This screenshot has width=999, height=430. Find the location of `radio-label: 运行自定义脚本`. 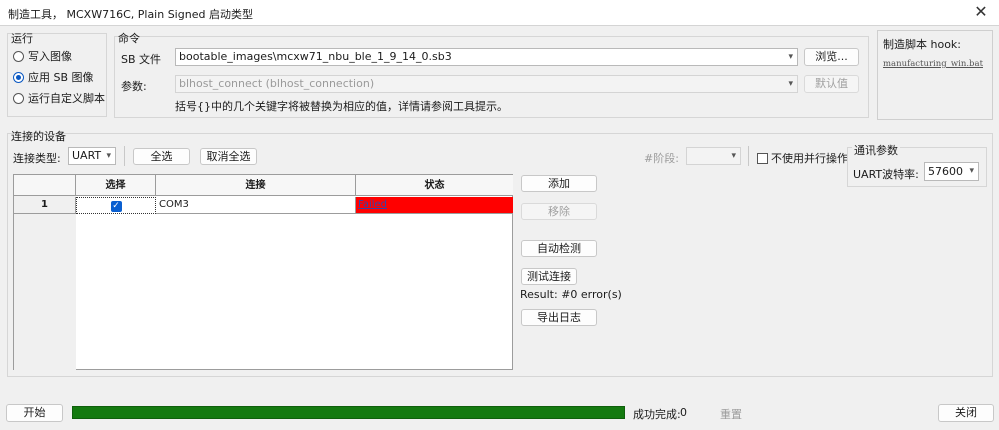

radio-label: 运行自定义脚本 is located at coordinates (66, 98).